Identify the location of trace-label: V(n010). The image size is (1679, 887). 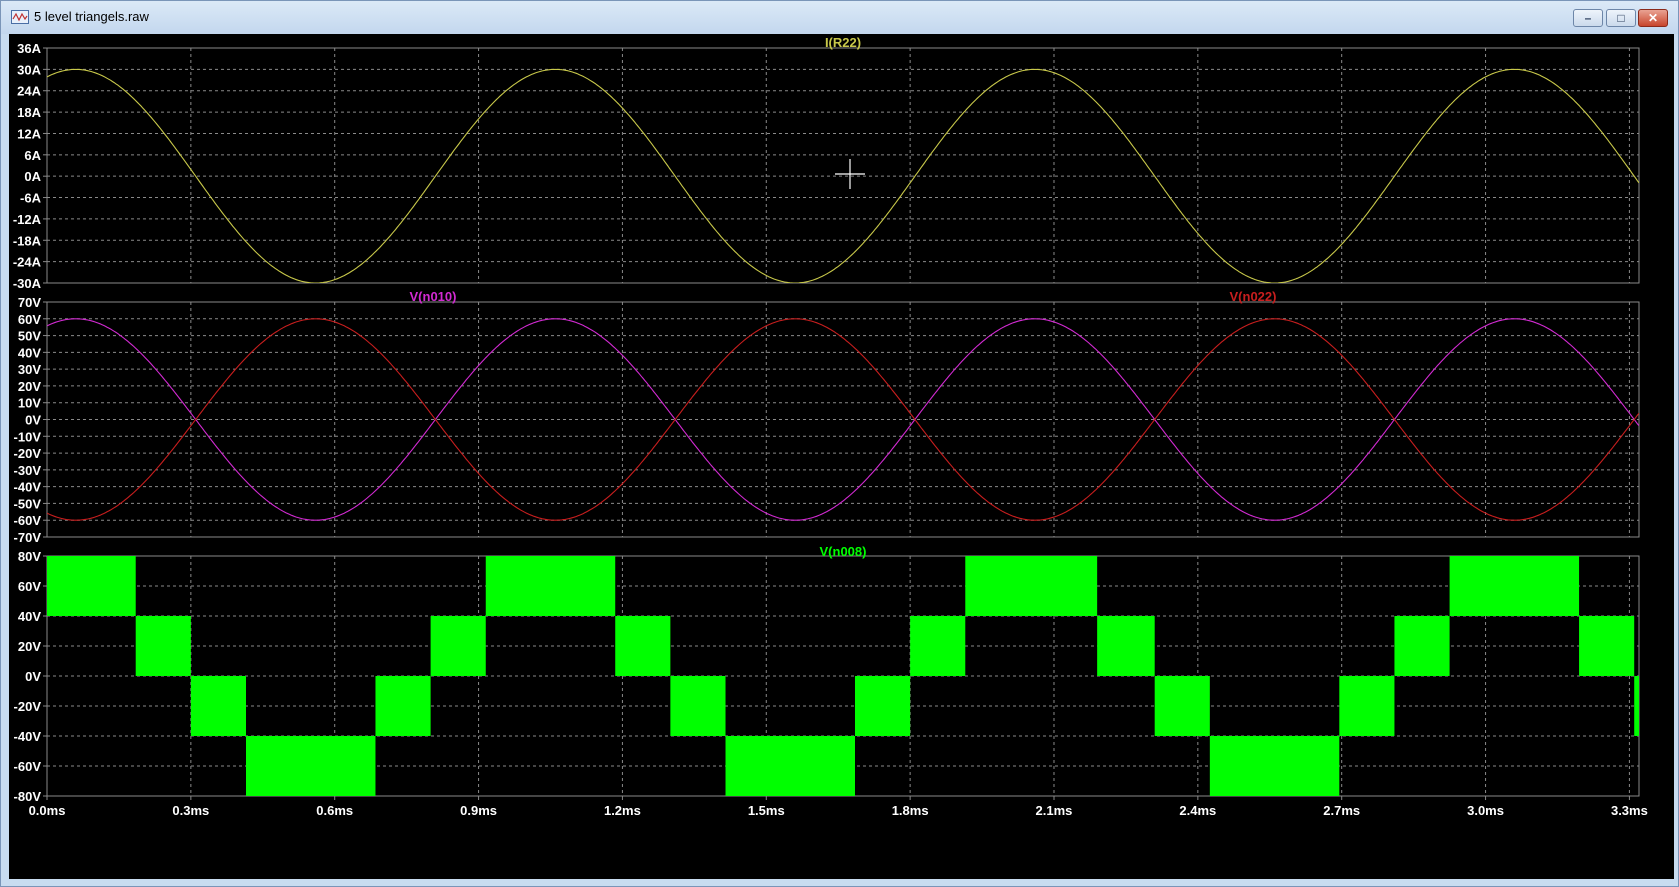
(433, 296).